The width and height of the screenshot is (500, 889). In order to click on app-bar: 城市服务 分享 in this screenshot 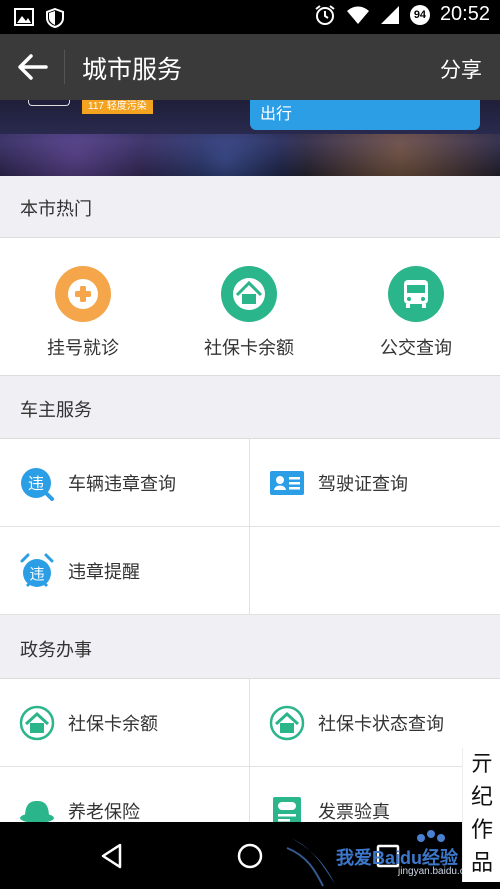, I will do `click(250, 67)`.